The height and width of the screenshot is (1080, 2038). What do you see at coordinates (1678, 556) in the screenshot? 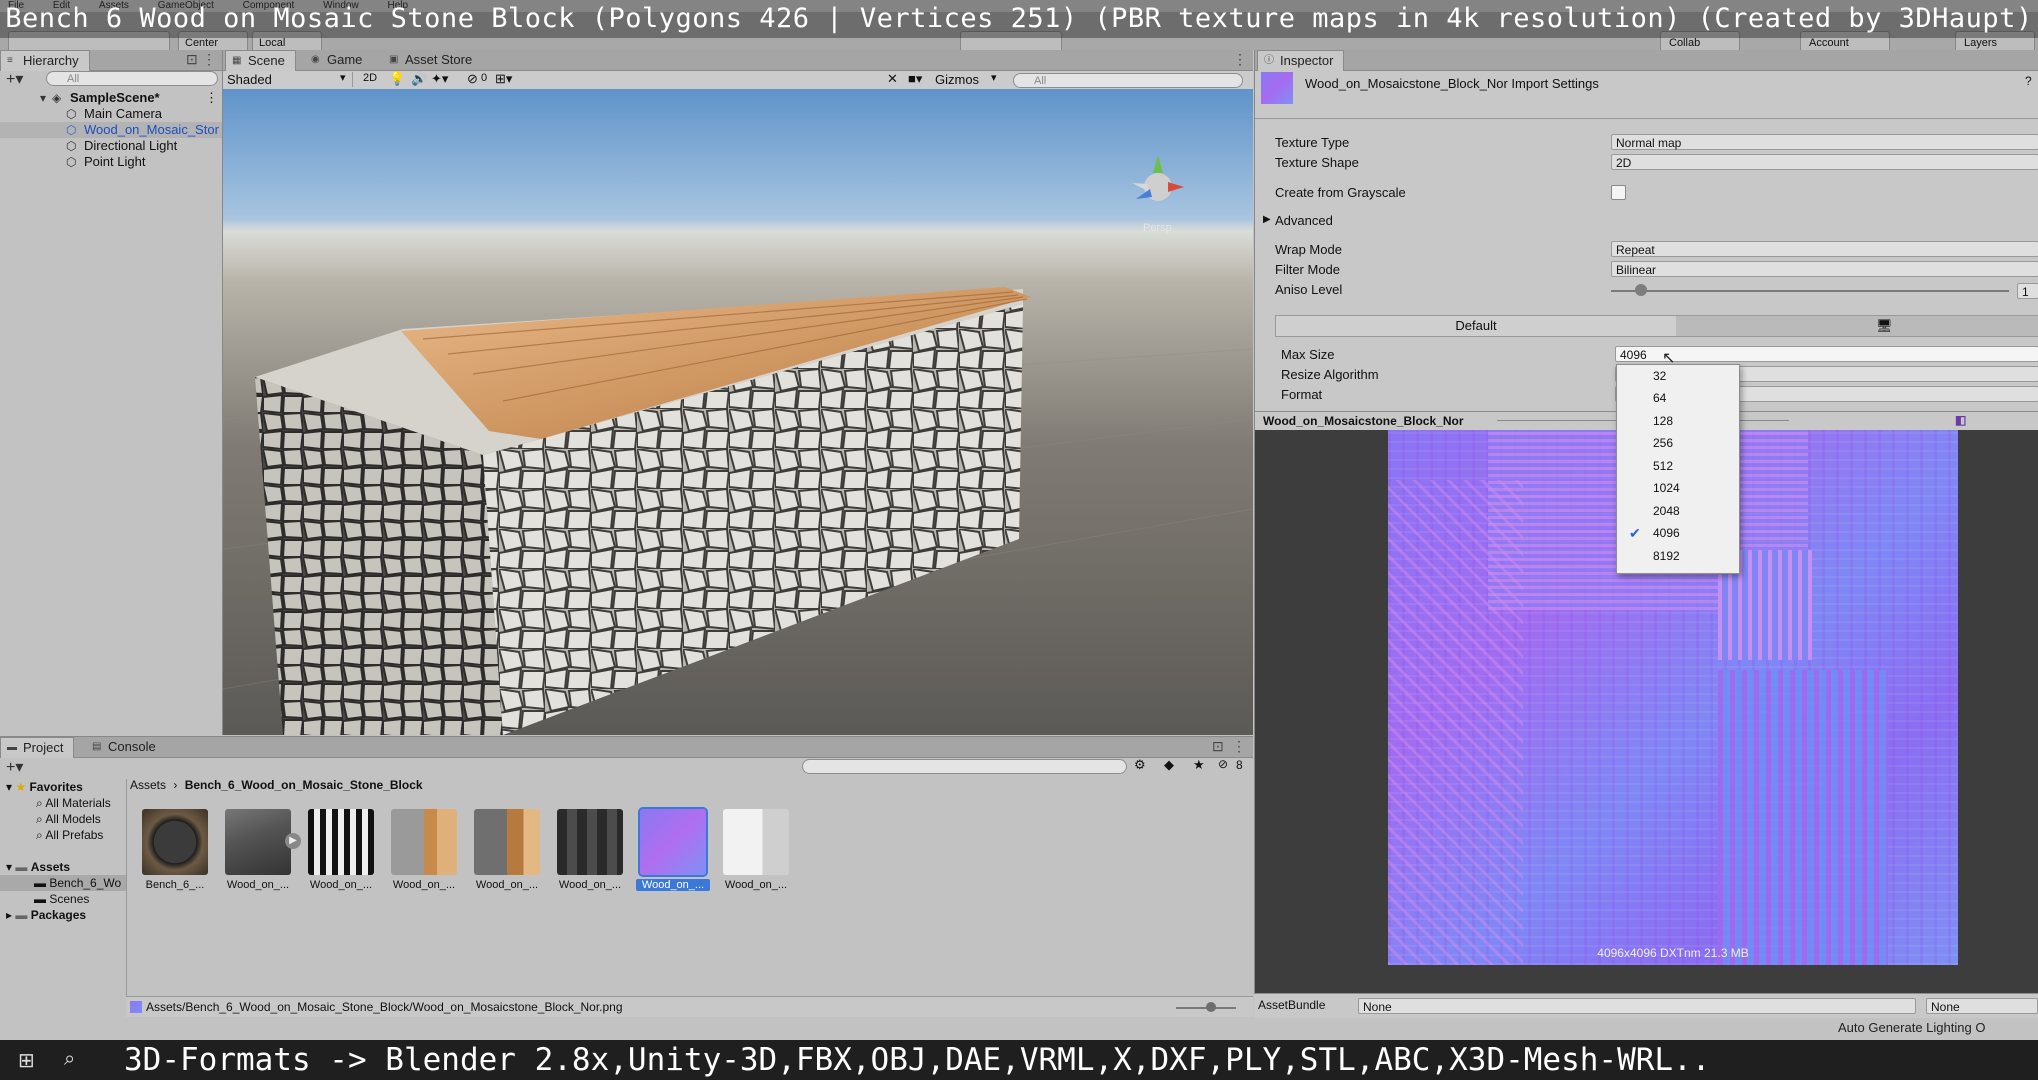
I see `max-size-option: 8192` at bounding box center [1678, 556].